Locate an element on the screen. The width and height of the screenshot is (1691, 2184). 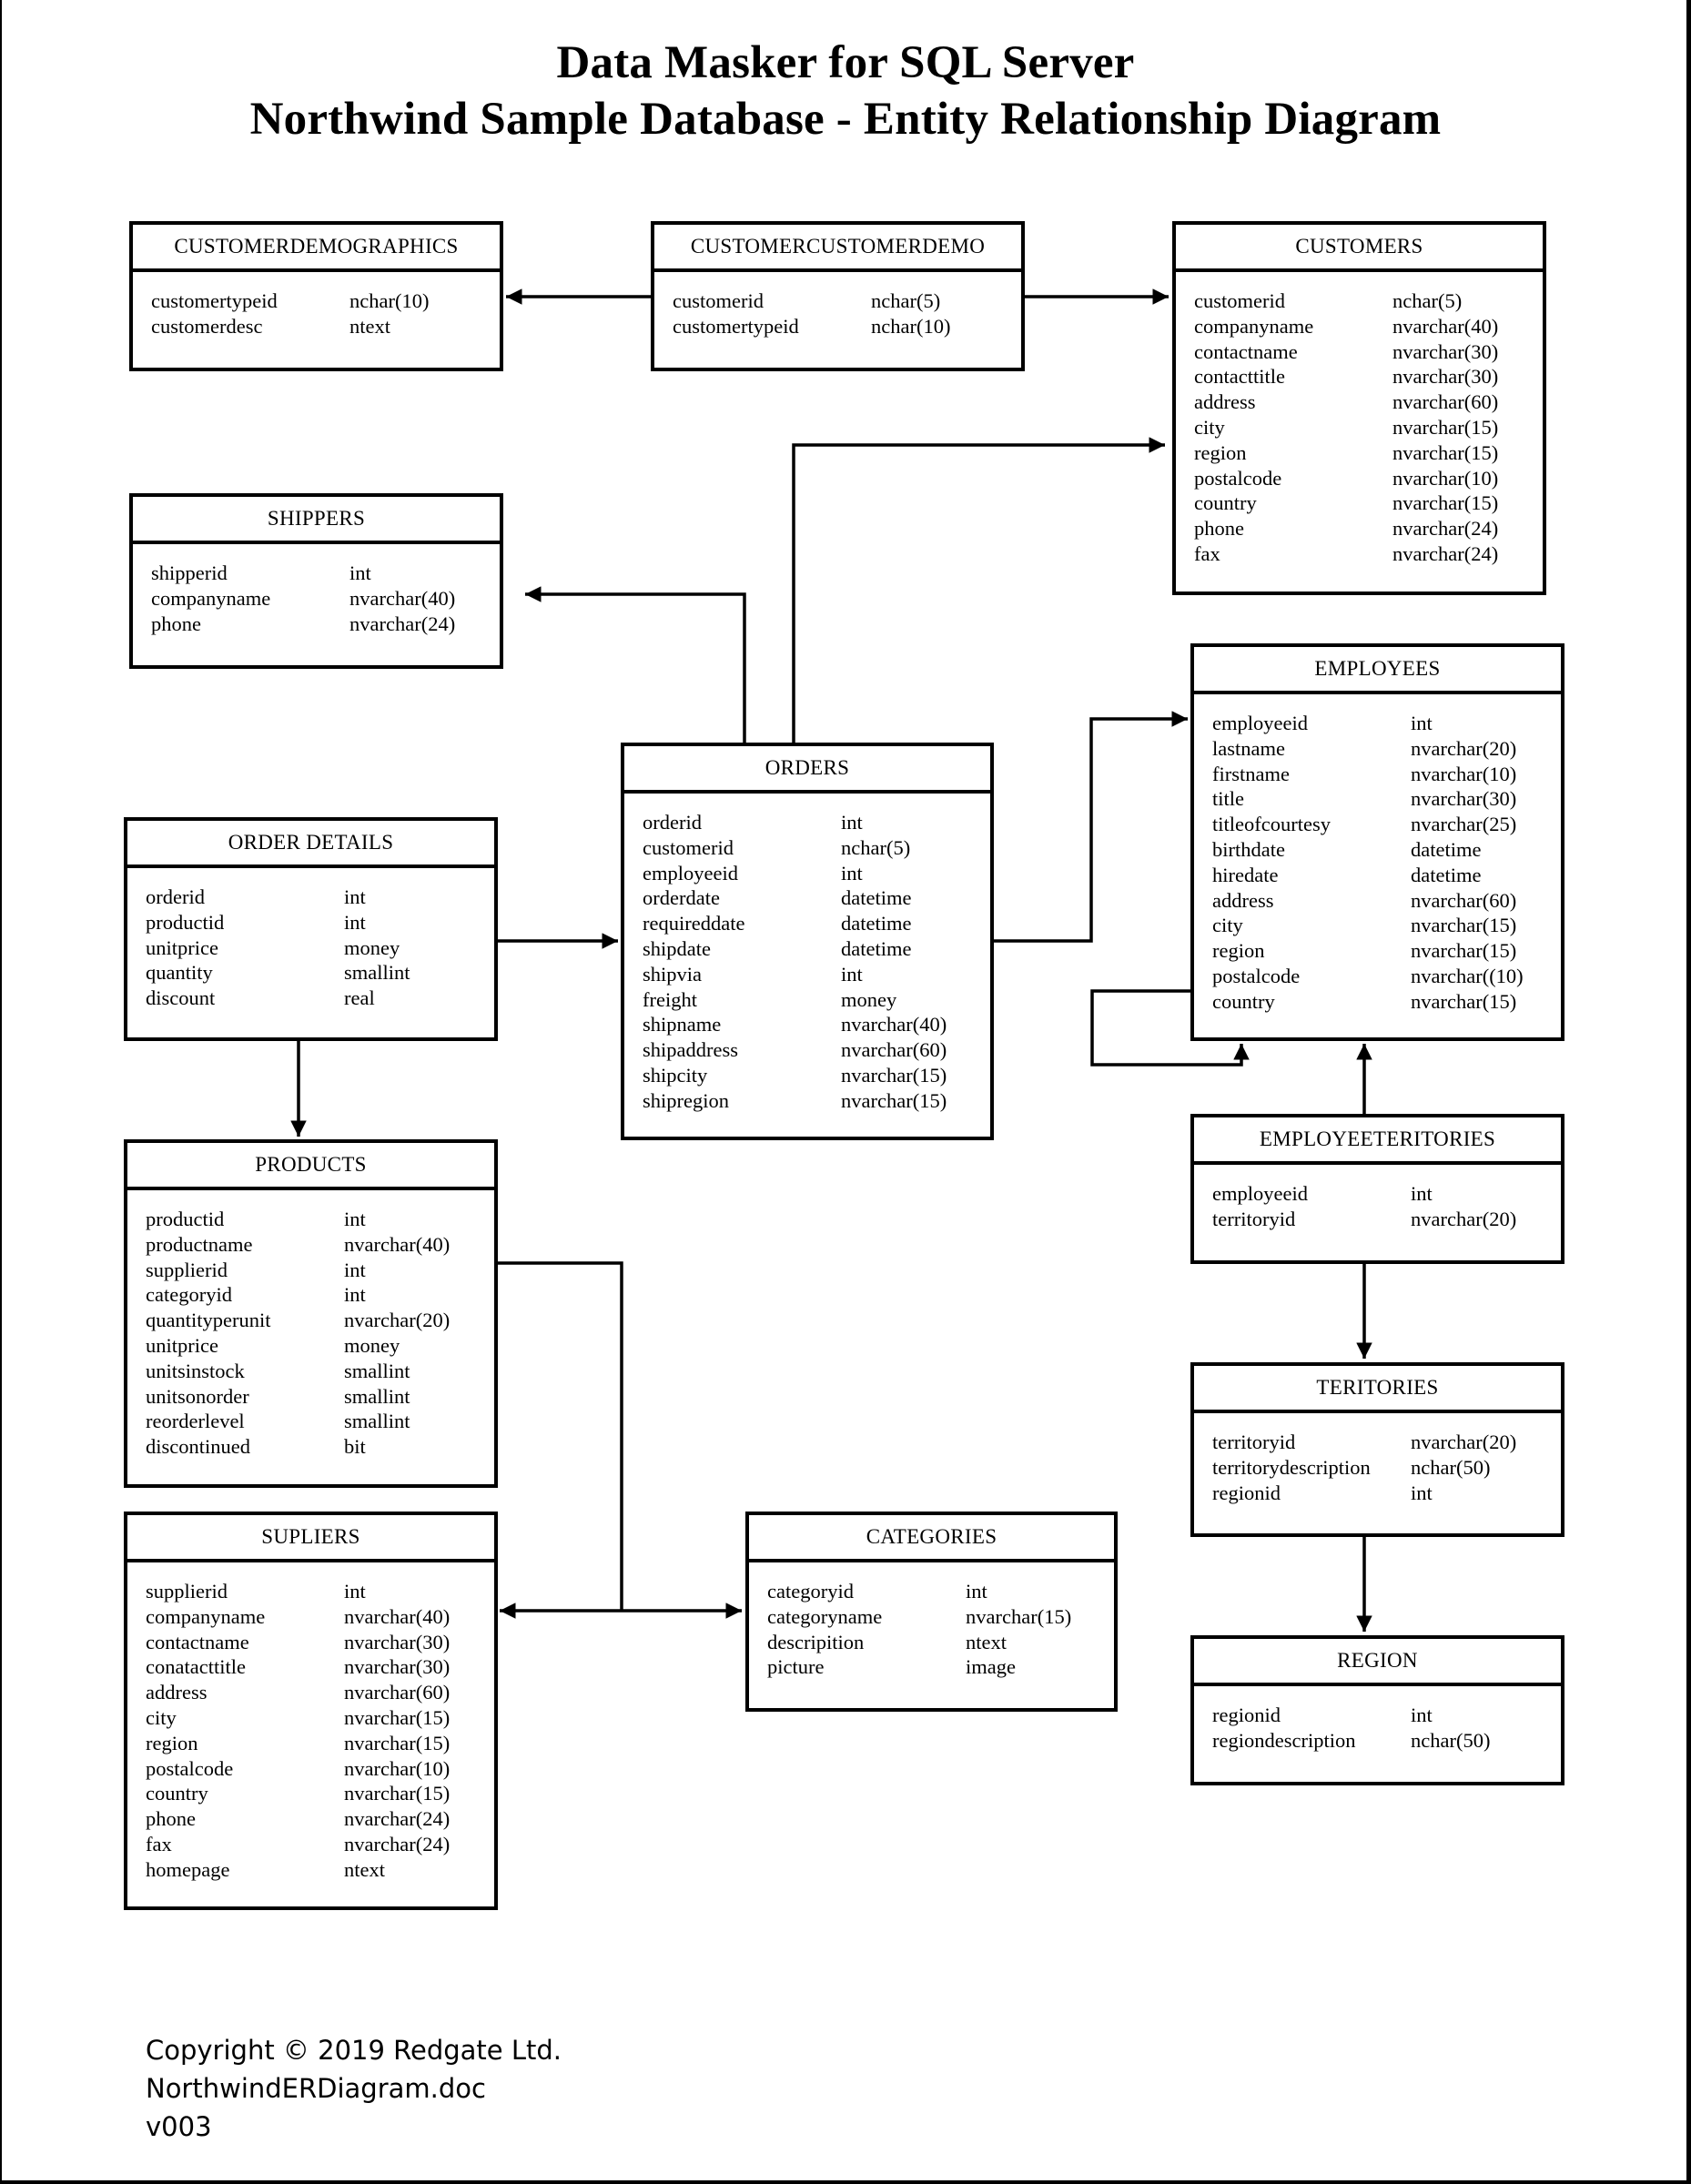
field-name: customertypeid is located at coordinates (214, 301).